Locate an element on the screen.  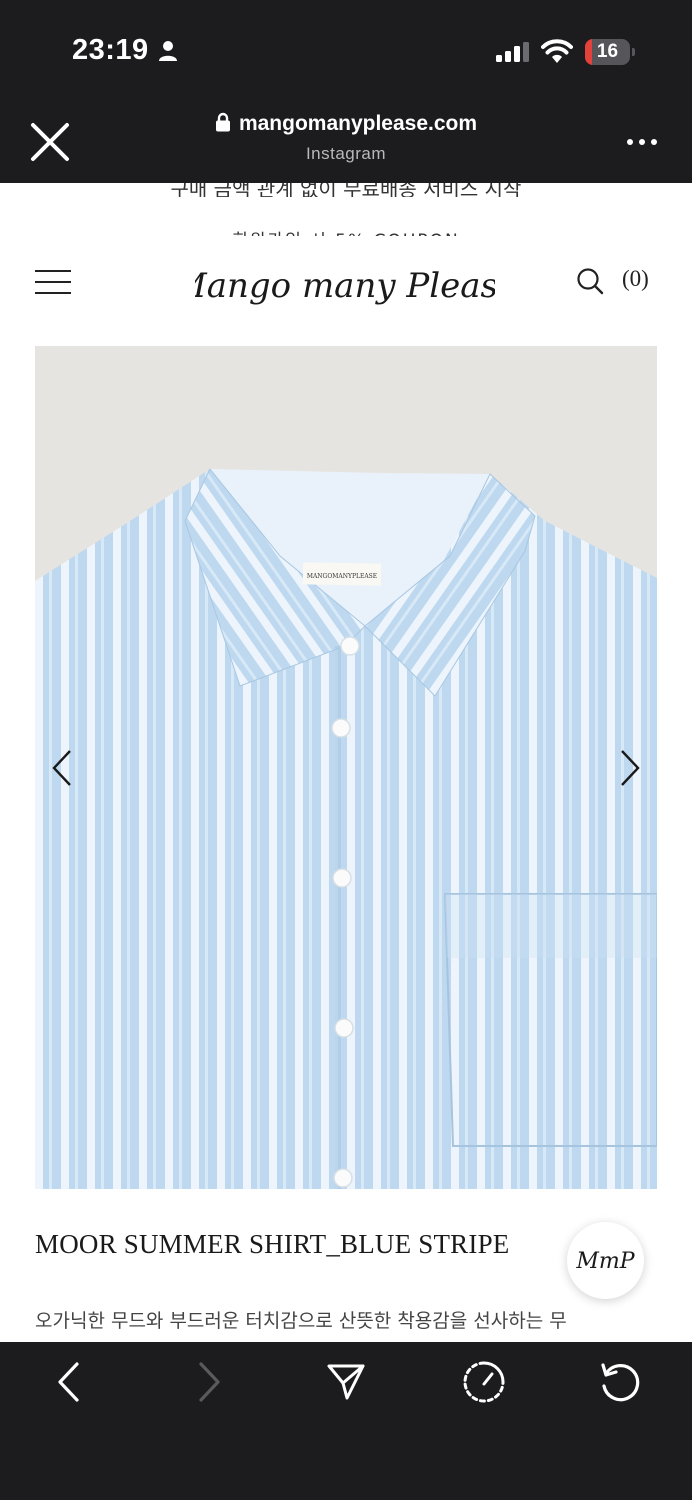
speed-icon is located at coordinates (484, 1382).